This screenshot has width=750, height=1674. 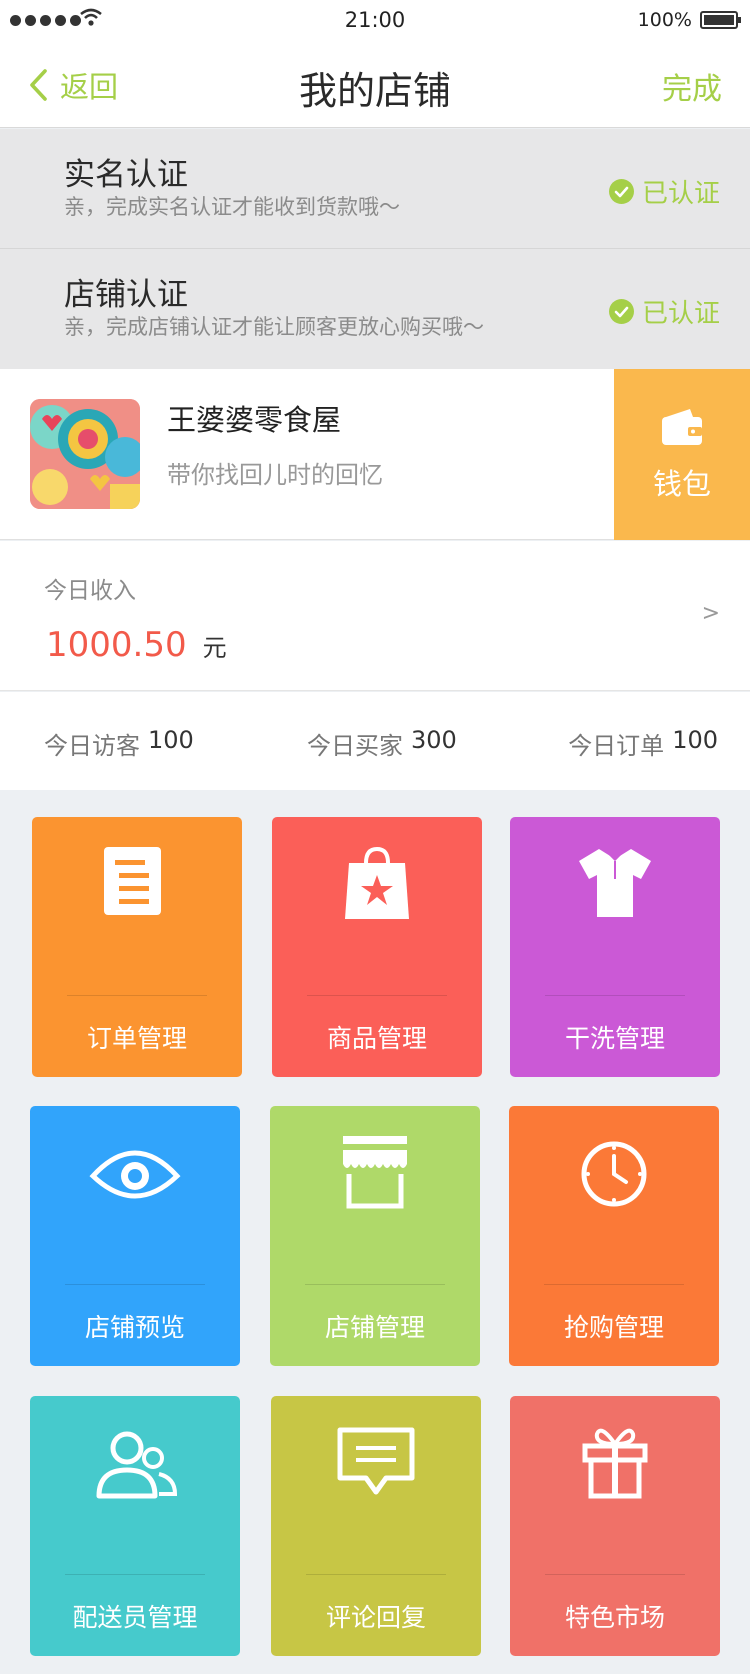 What do you see at coordinates (132, 881) in the screenshot?
I see `order-list-icon` at bounding box center [132, 881].